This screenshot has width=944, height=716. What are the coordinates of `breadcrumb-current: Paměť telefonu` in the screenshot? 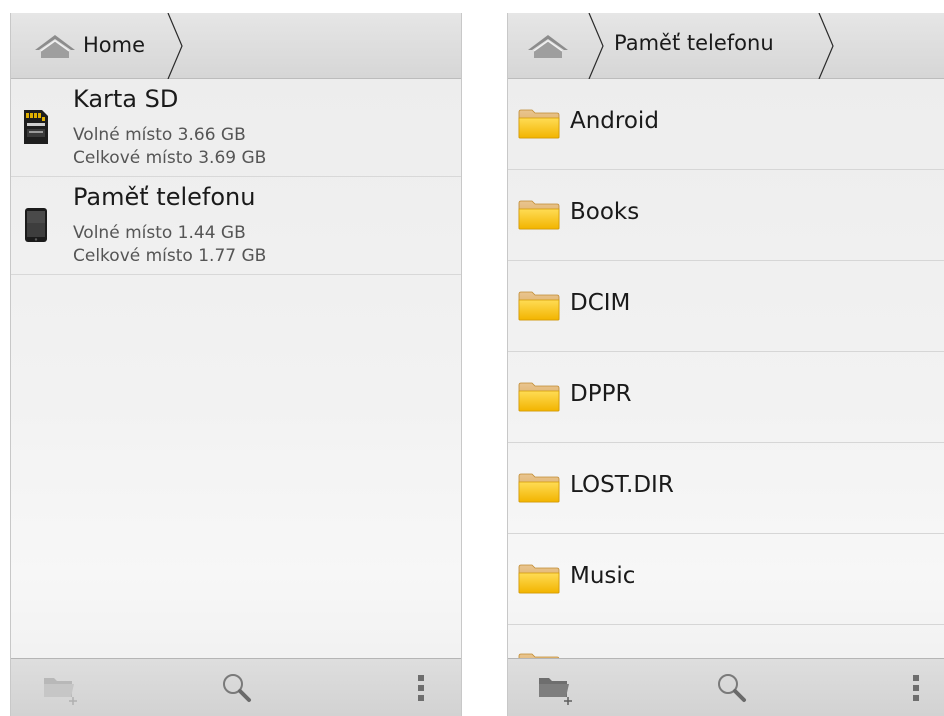 It's located at (724, 46).